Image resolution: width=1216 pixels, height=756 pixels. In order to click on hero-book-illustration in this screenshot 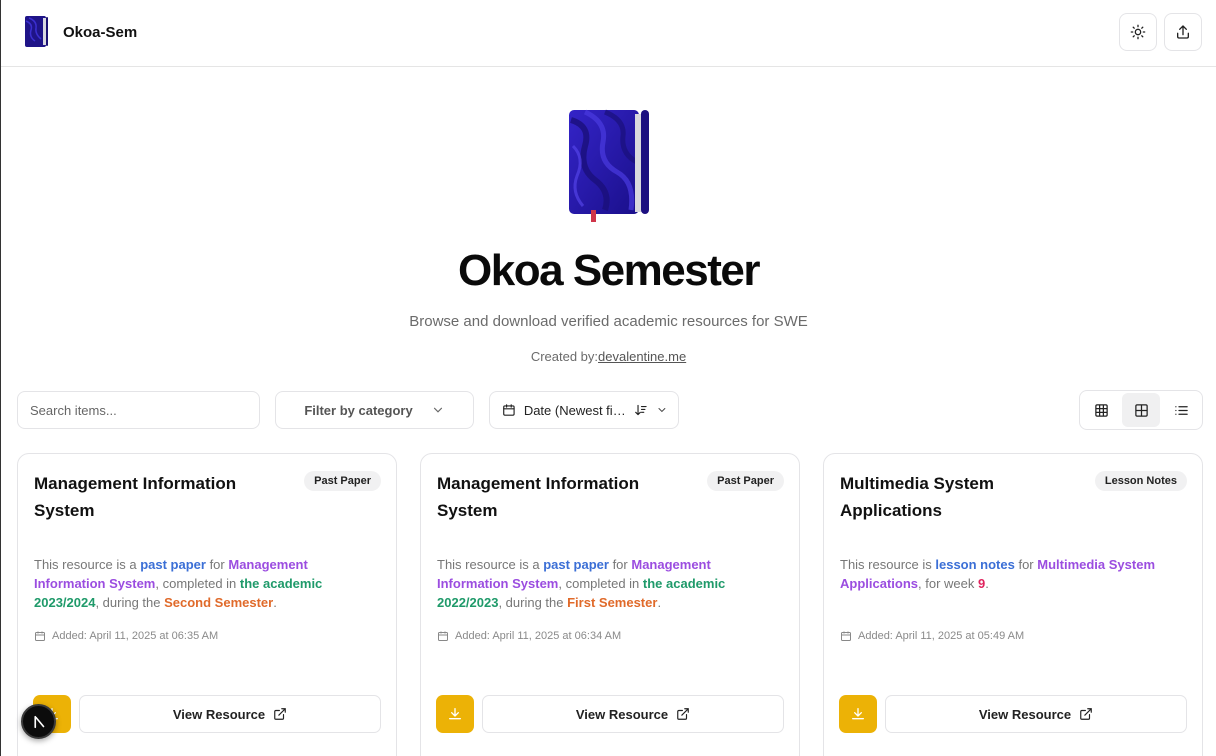, I will do `click(609, 165)`.